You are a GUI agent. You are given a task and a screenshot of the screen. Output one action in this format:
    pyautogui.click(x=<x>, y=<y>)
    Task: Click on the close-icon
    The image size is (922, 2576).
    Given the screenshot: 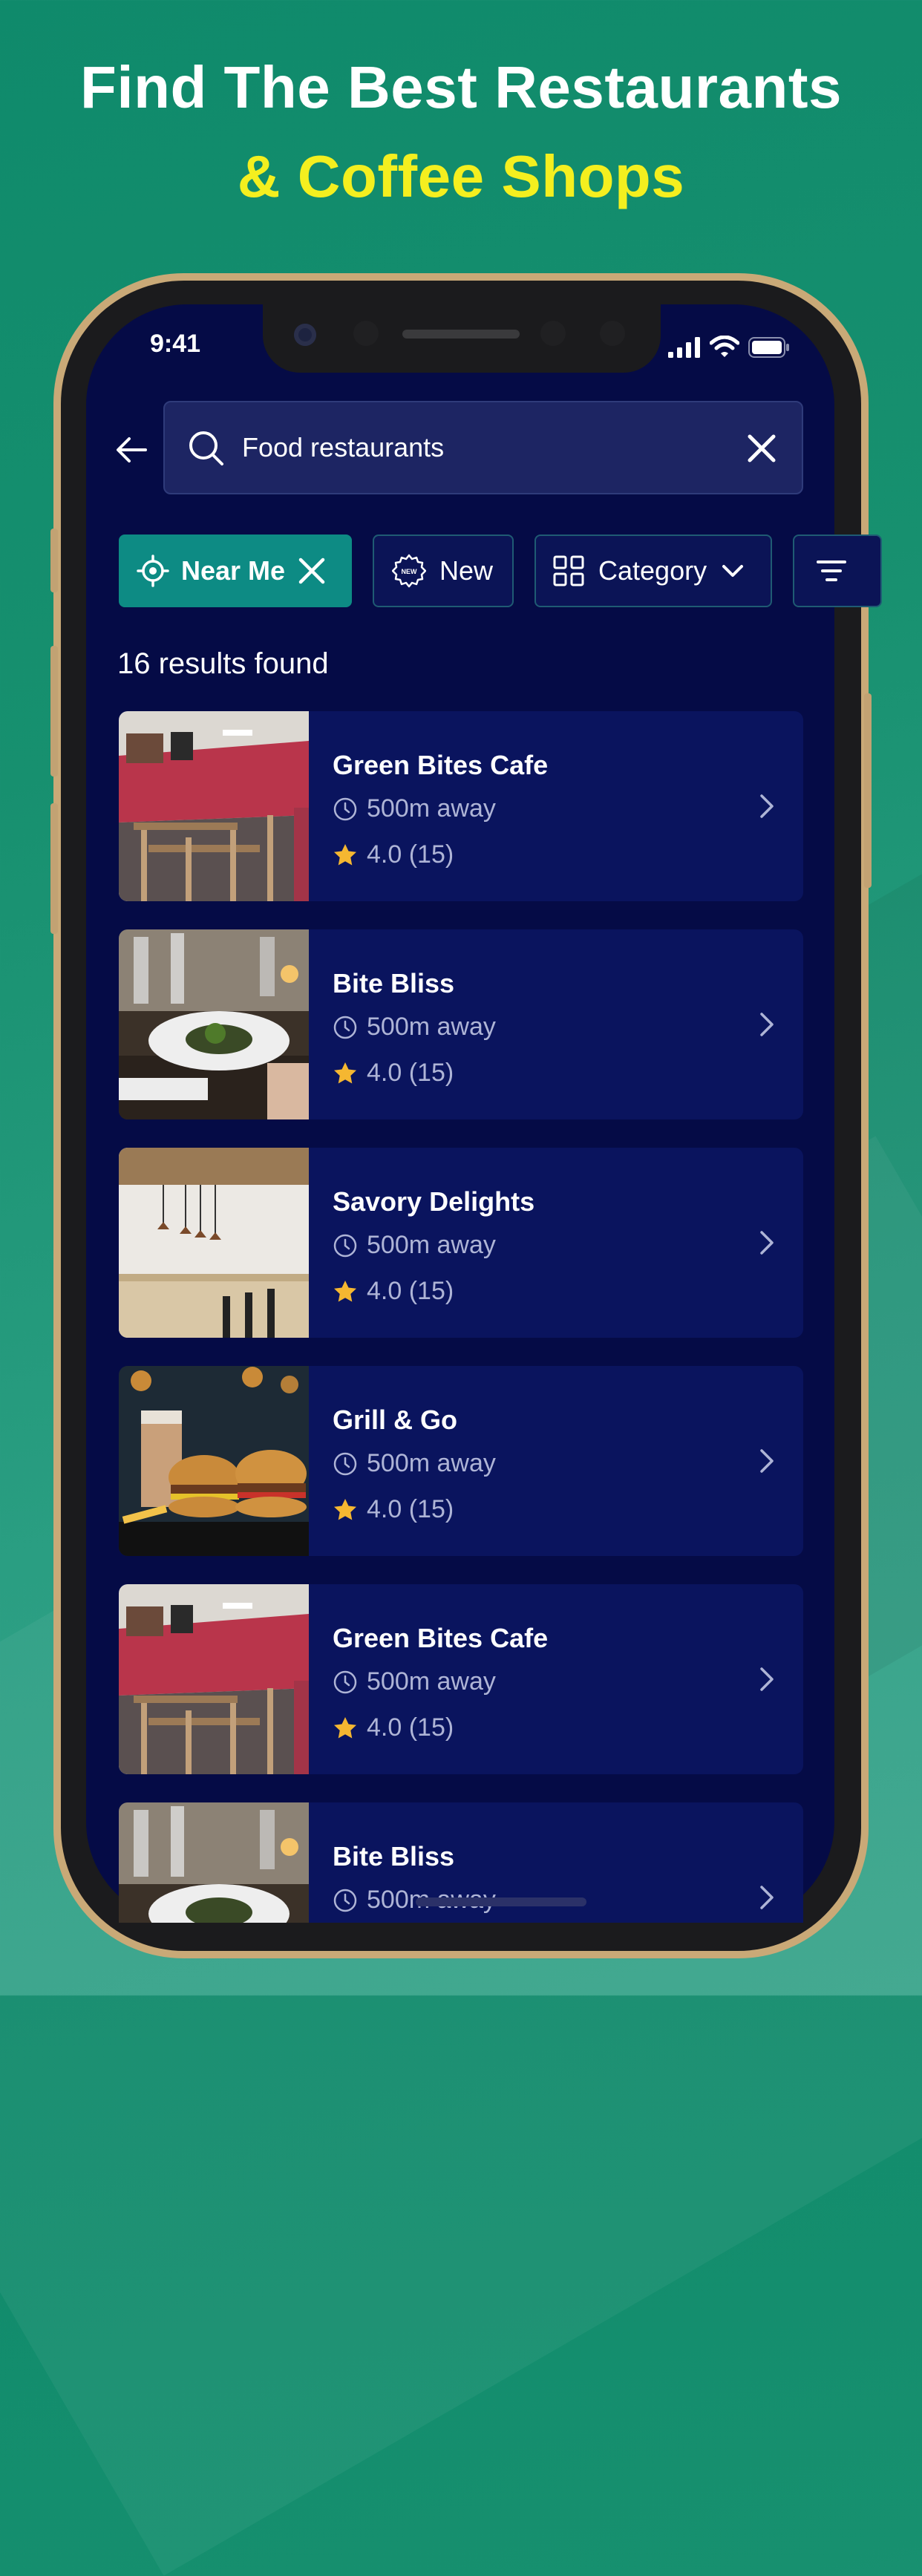 What is the action you would take?
    pyautogui.click(x=312, y=571)
    